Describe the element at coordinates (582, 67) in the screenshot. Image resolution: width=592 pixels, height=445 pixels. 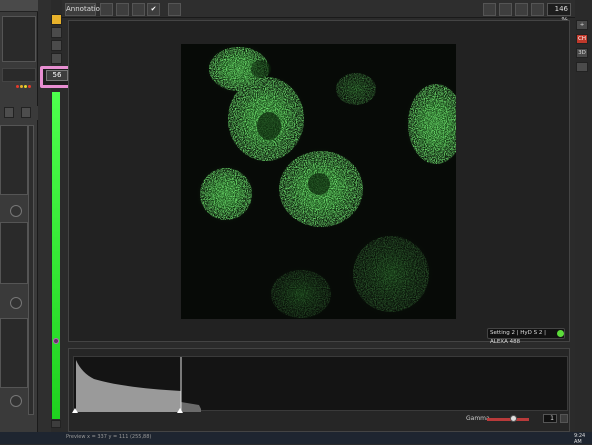
I see `panel-toggle-icon` at that location.